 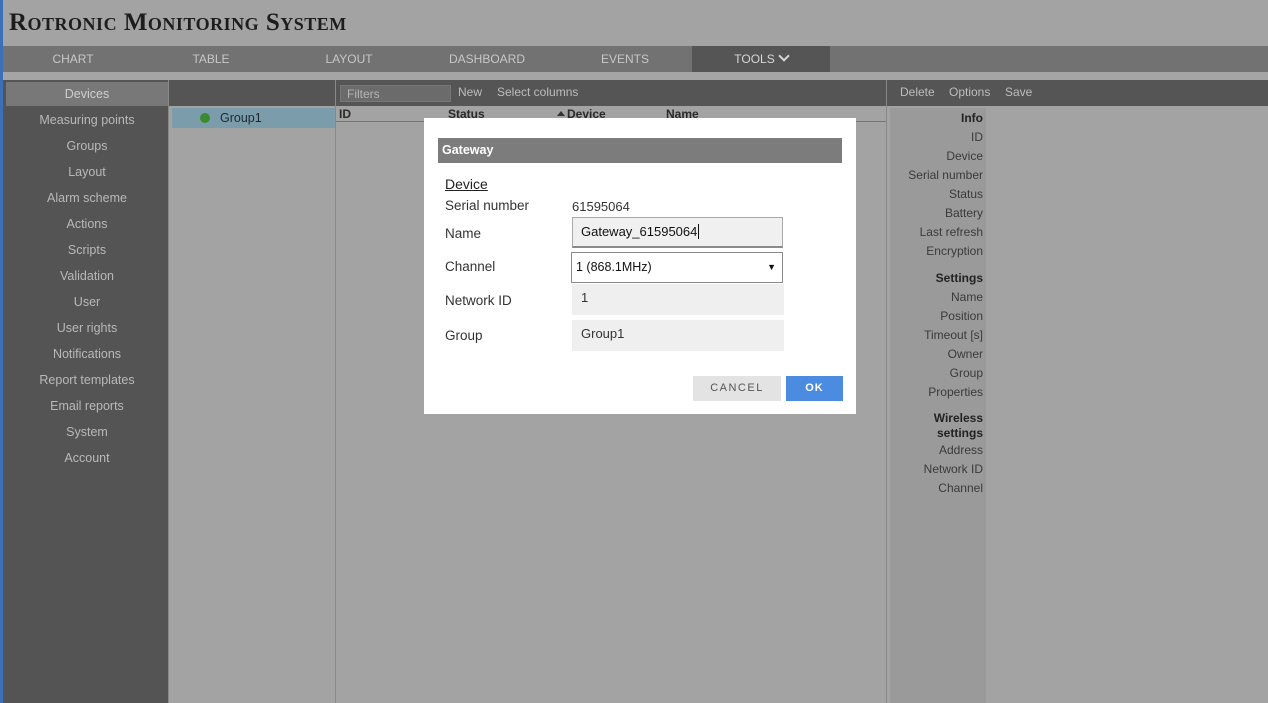 I want to click on sidebar-item-scripts: Scripts, so click(x=87, y=250).